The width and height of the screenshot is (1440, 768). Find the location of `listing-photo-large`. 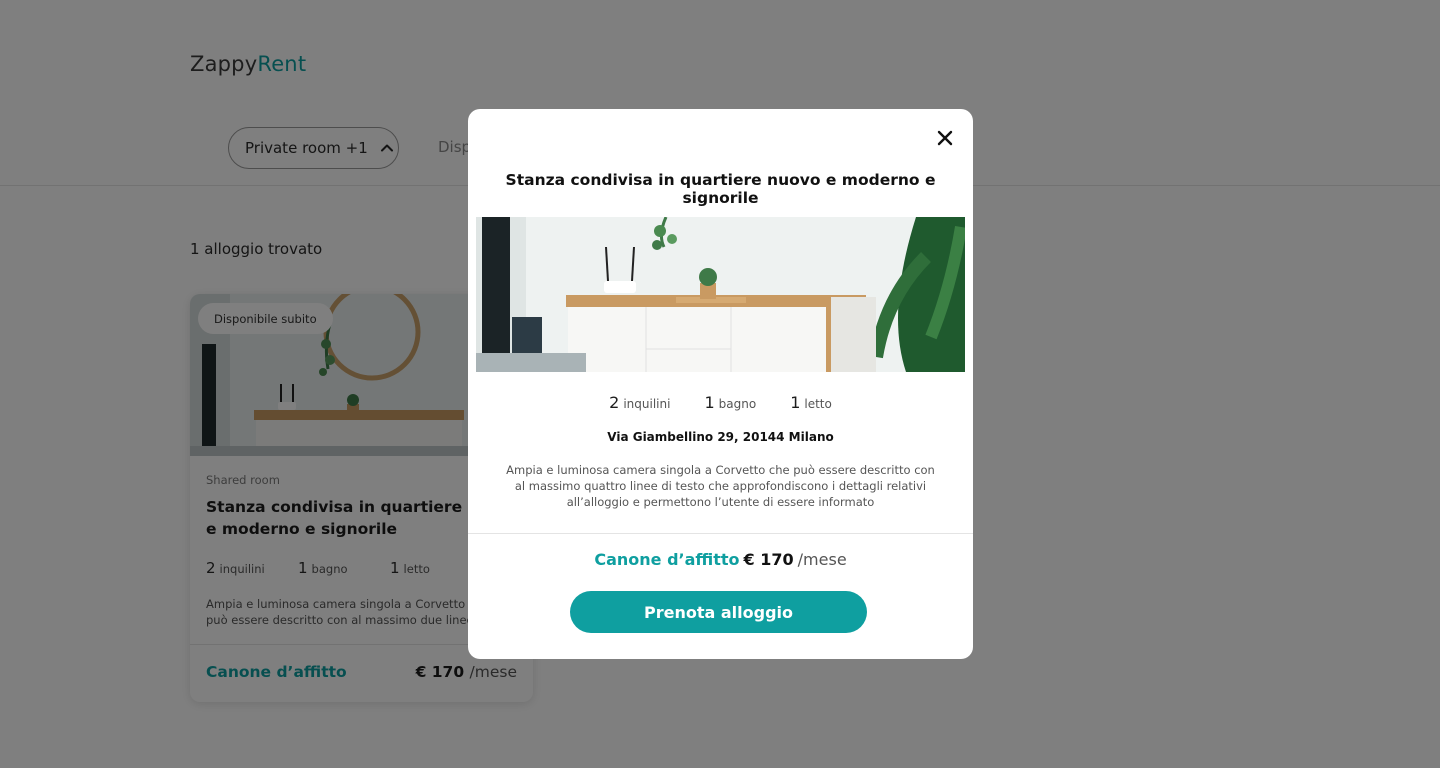

listing-photo-large is located at coordinates (720, 294).